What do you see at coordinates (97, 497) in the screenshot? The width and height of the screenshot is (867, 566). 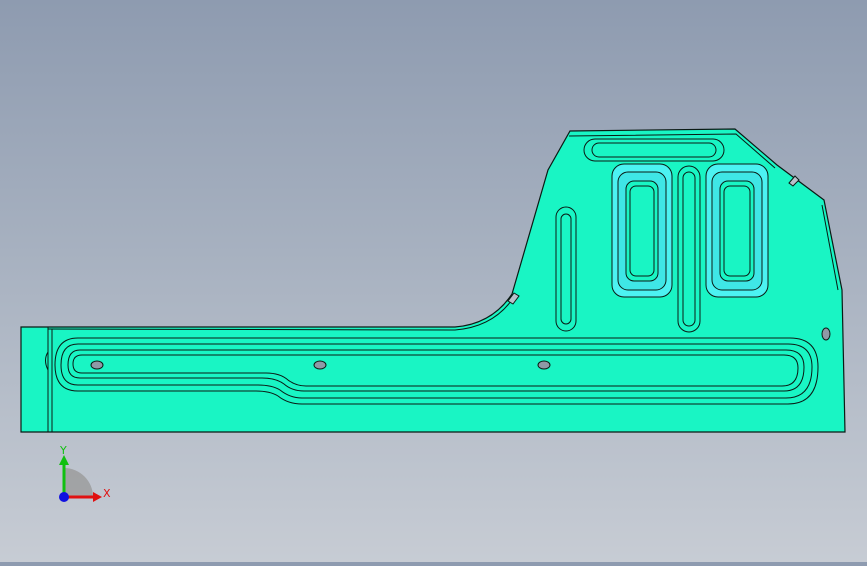 I see `x-axis-arrow` at bounding box center [97, 497].